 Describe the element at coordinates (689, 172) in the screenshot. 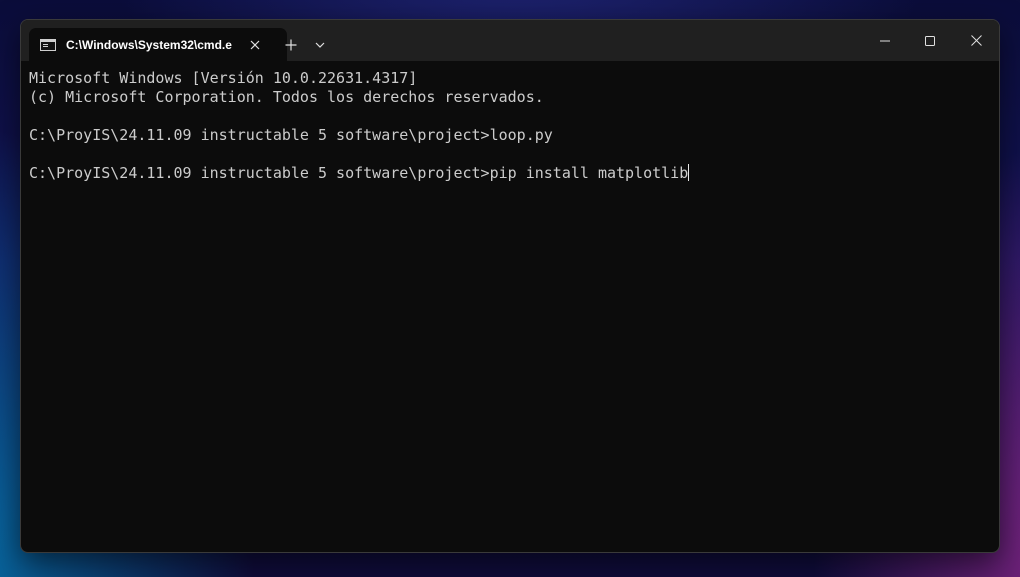

I see `text-cursor` at that location.